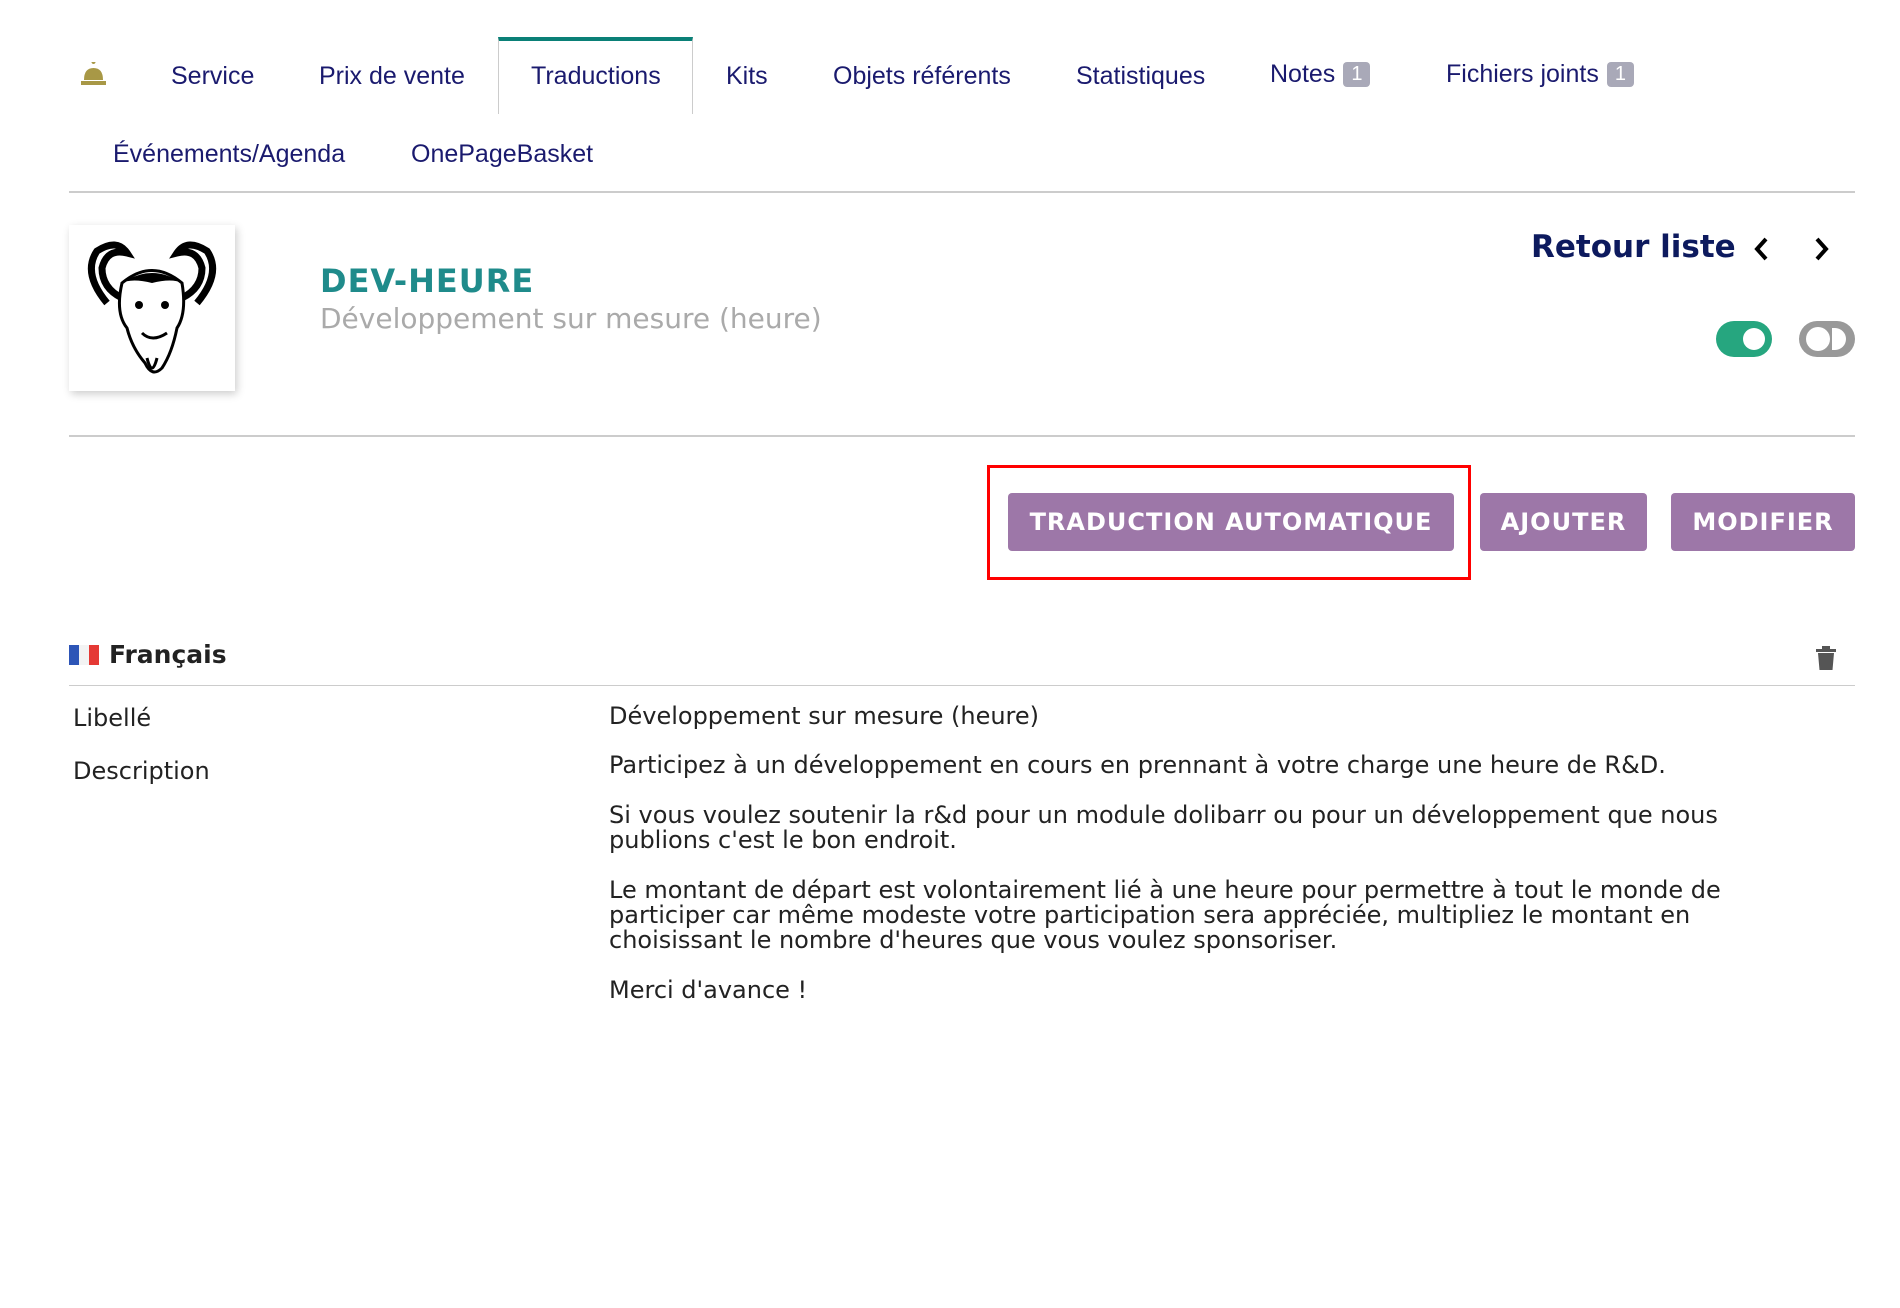  Describe the element at coordinates (502, 154) in the screenshot. I see `tab-onepagebasket: OnePageBasket` at that location.